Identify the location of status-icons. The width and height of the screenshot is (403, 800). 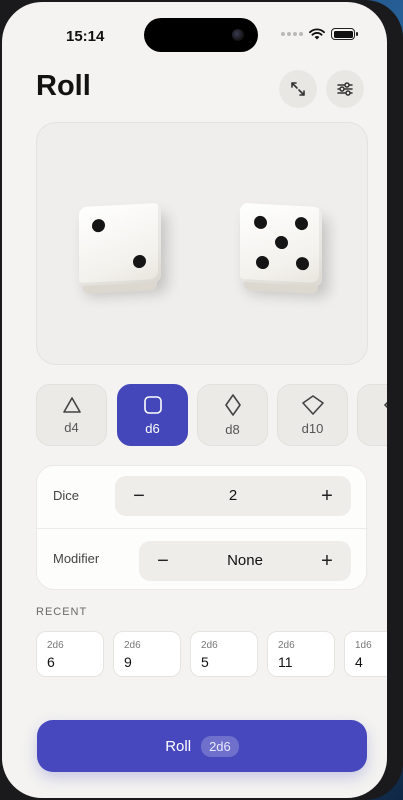
(319, 34).